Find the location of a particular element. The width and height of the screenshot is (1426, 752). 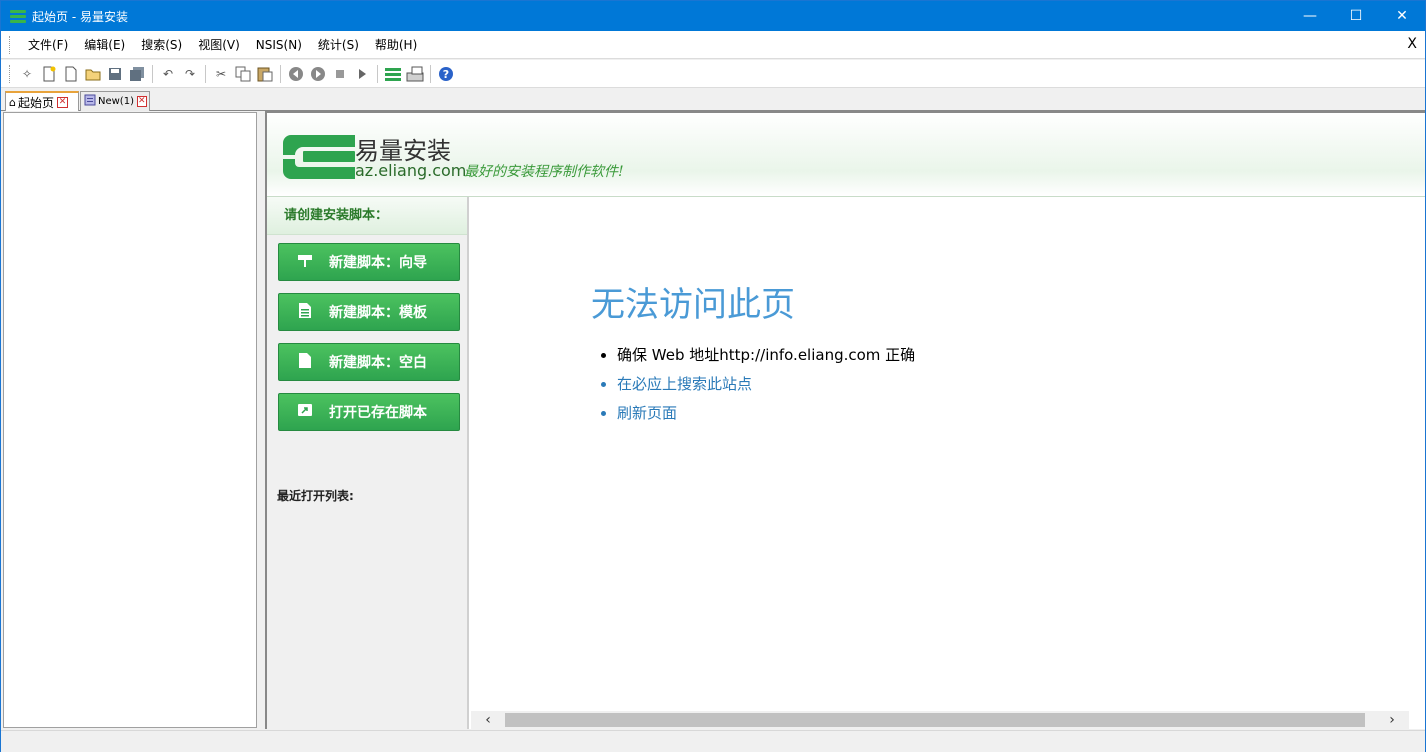

brand-slogan: 最好的安装程序制作软件! is located at coordinates (544, 172).